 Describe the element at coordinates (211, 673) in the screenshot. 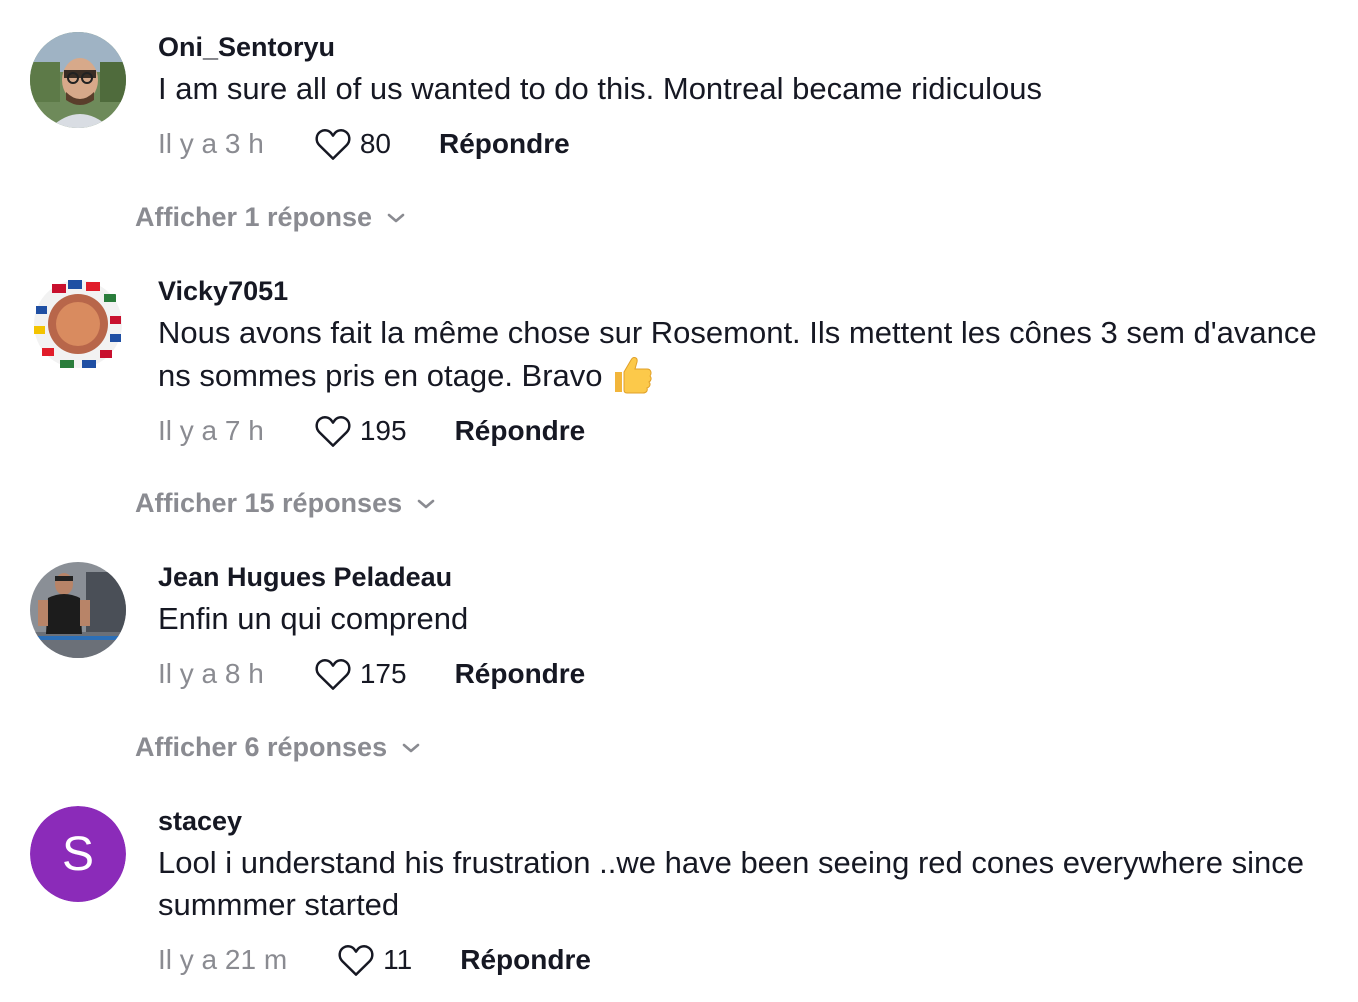

I see `comment-time: Il y a 8 h` at that location.